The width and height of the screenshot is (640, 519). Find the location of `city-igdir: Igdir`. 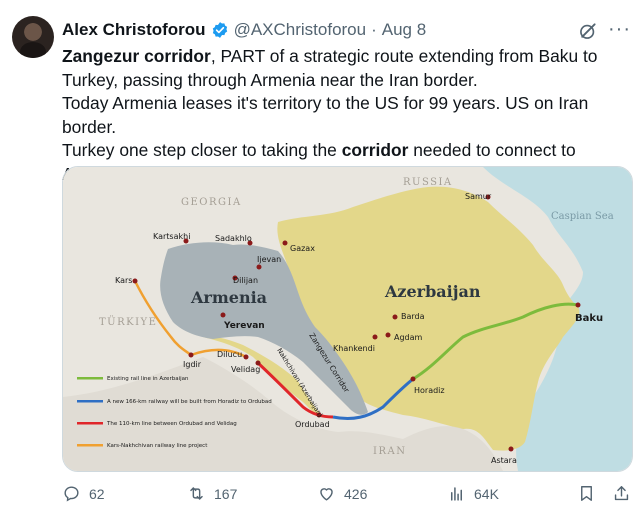

city-igdir: Igdir is located at coordinates (192, 364).